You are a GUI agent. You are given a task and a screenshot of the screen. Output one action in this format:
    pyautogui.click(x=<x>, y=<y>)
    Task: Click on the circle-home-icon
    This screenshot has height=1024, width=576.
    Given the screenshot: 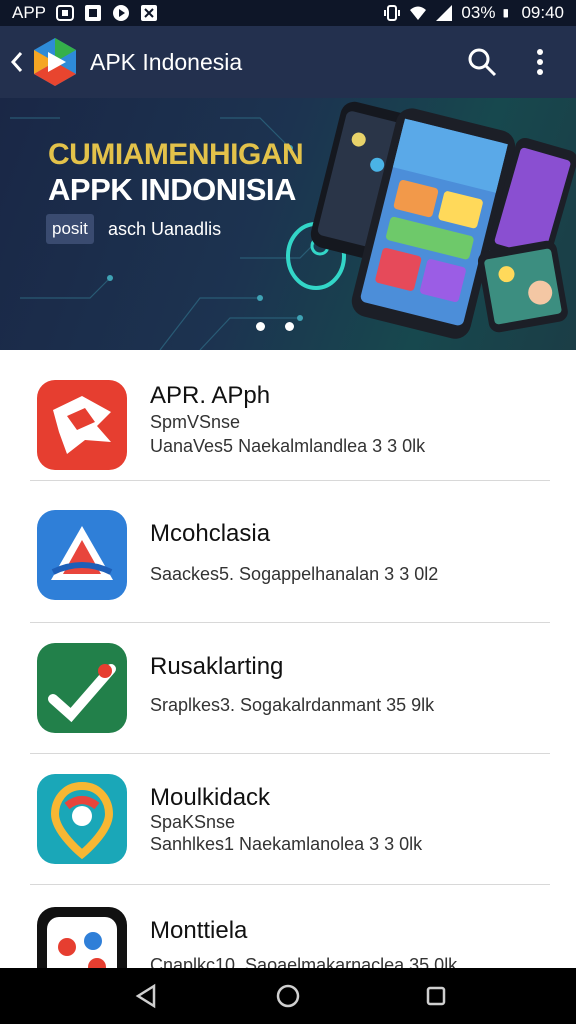 What is the action you would take?
    pyautogui.click(x=288, y=996)
    